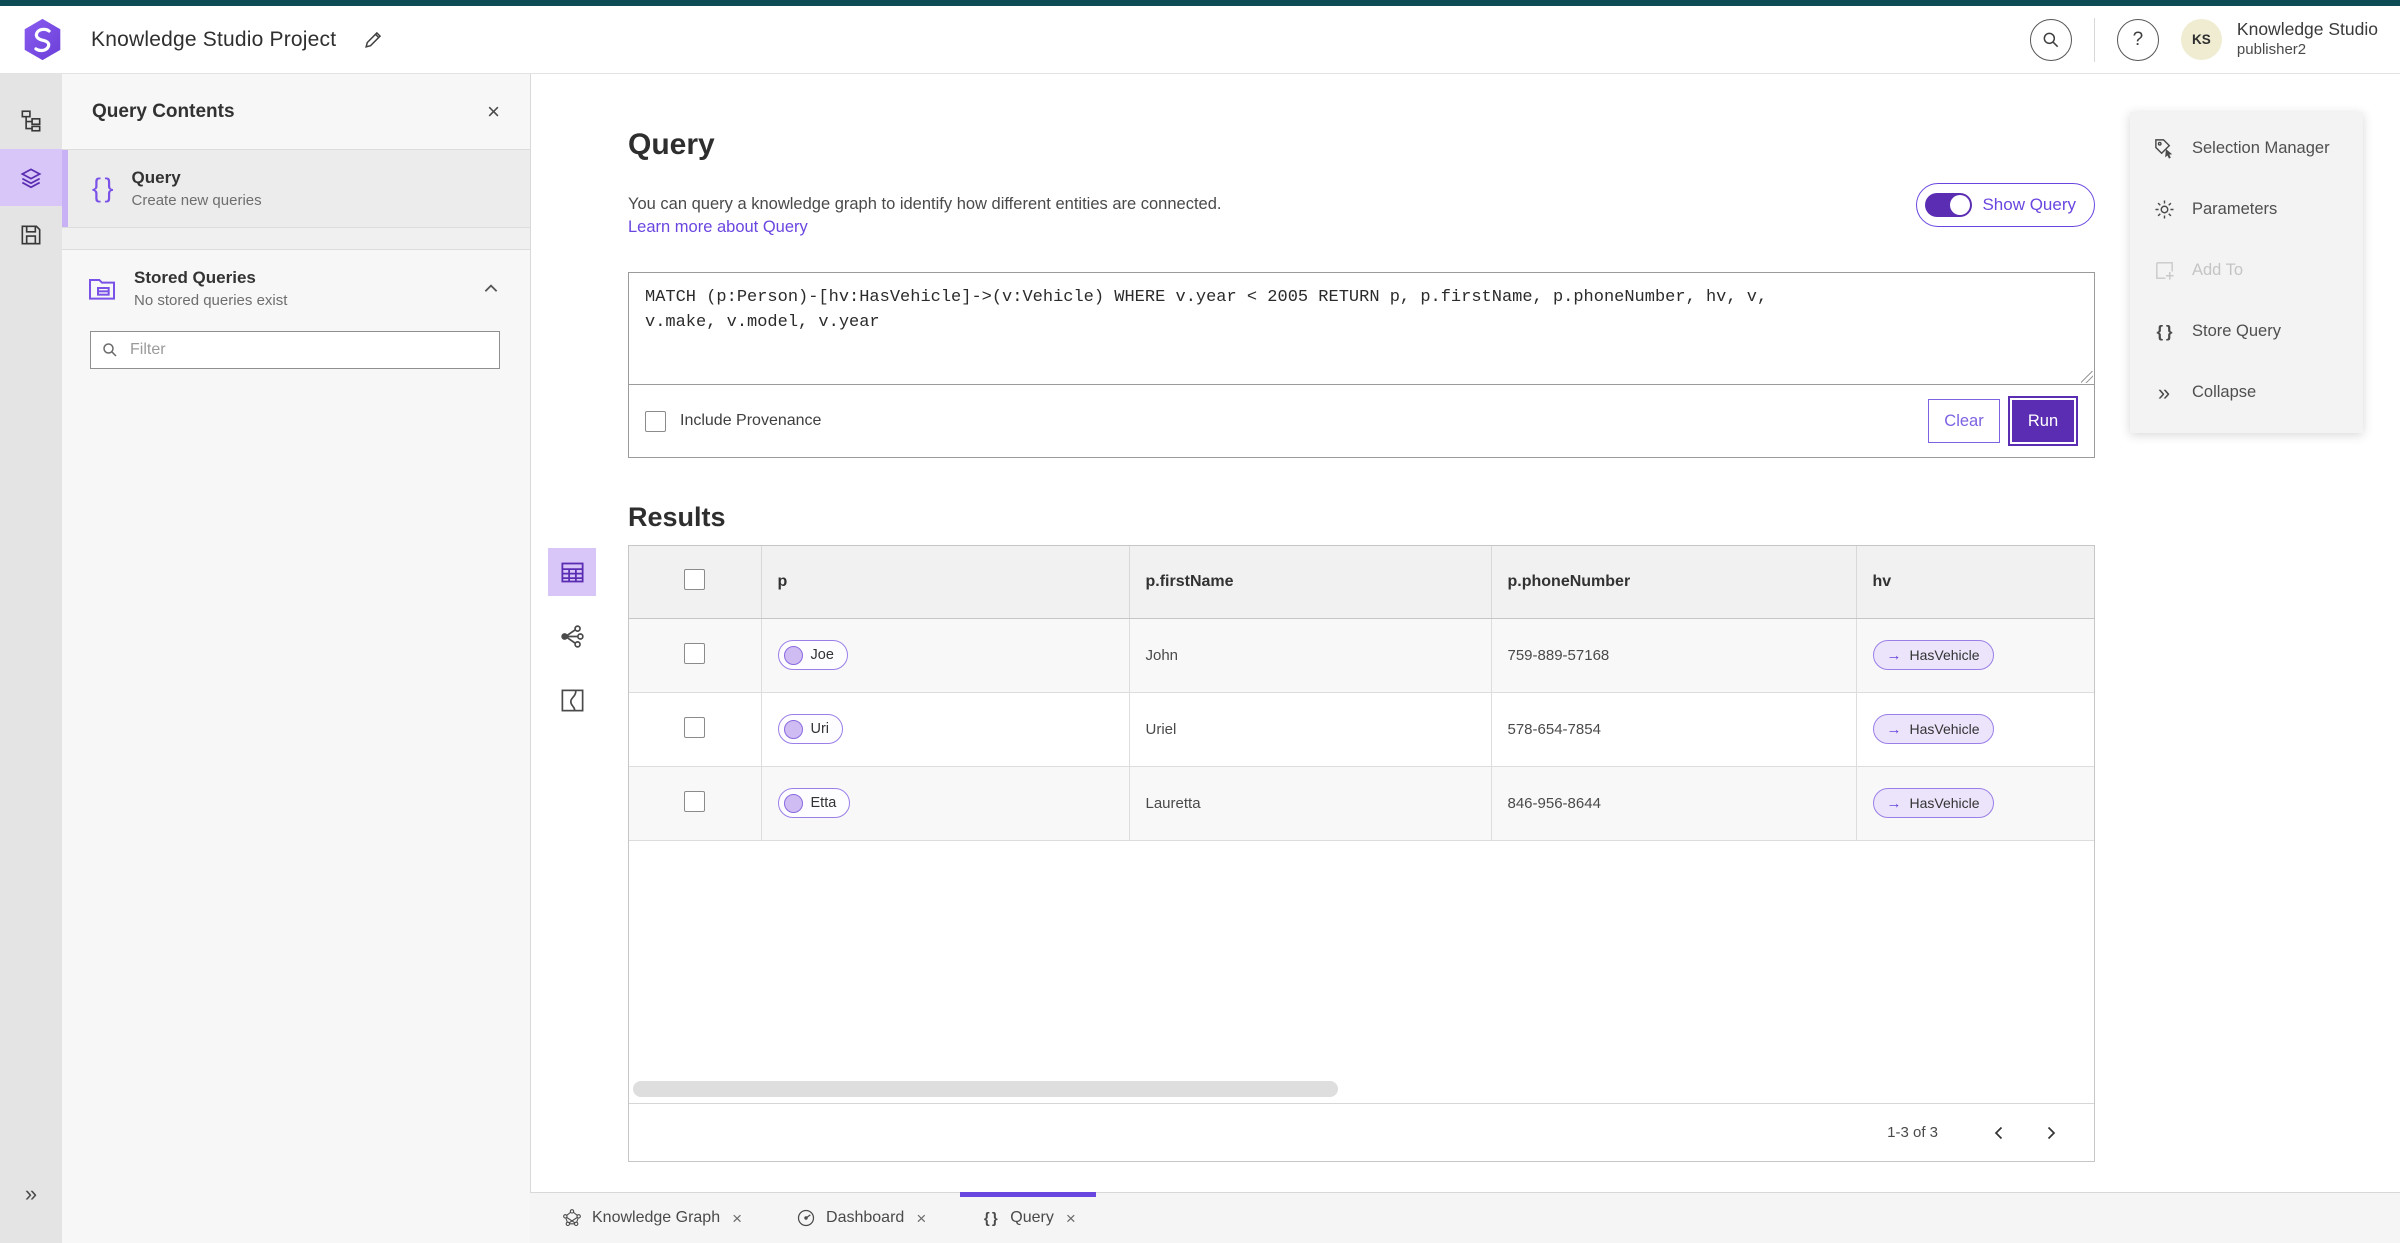 This screenshot has width=2400, height=1243. I want to click on tool-selection-manager: Selection Manager, so click(2246, 148).